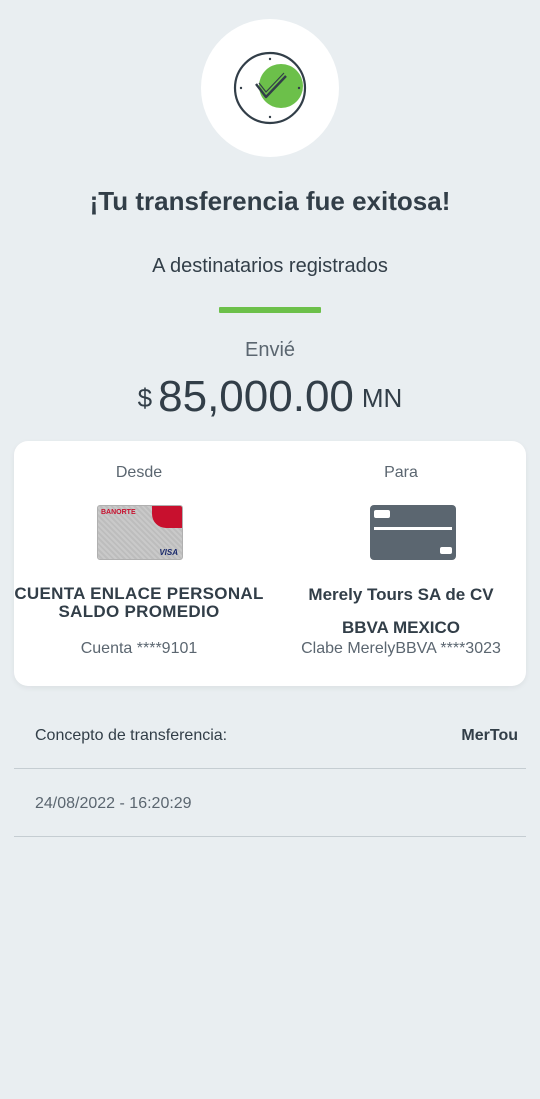 The image size is (540, 1099). I want to click on card-network: VISA, so click(168, 552).